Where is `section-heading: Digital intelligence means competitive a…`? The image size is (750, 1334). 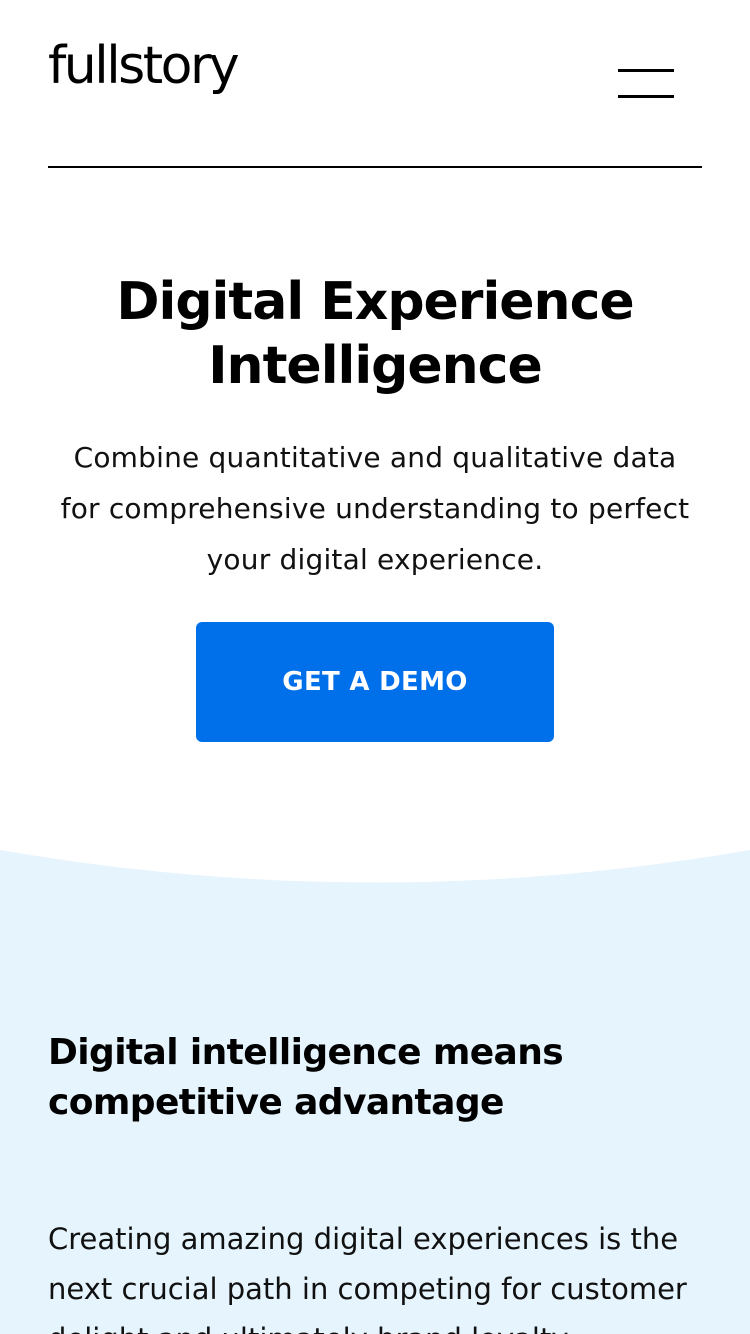 section-heading: Digital intelligence means competitive a… is located at coordinates (306, 1077).